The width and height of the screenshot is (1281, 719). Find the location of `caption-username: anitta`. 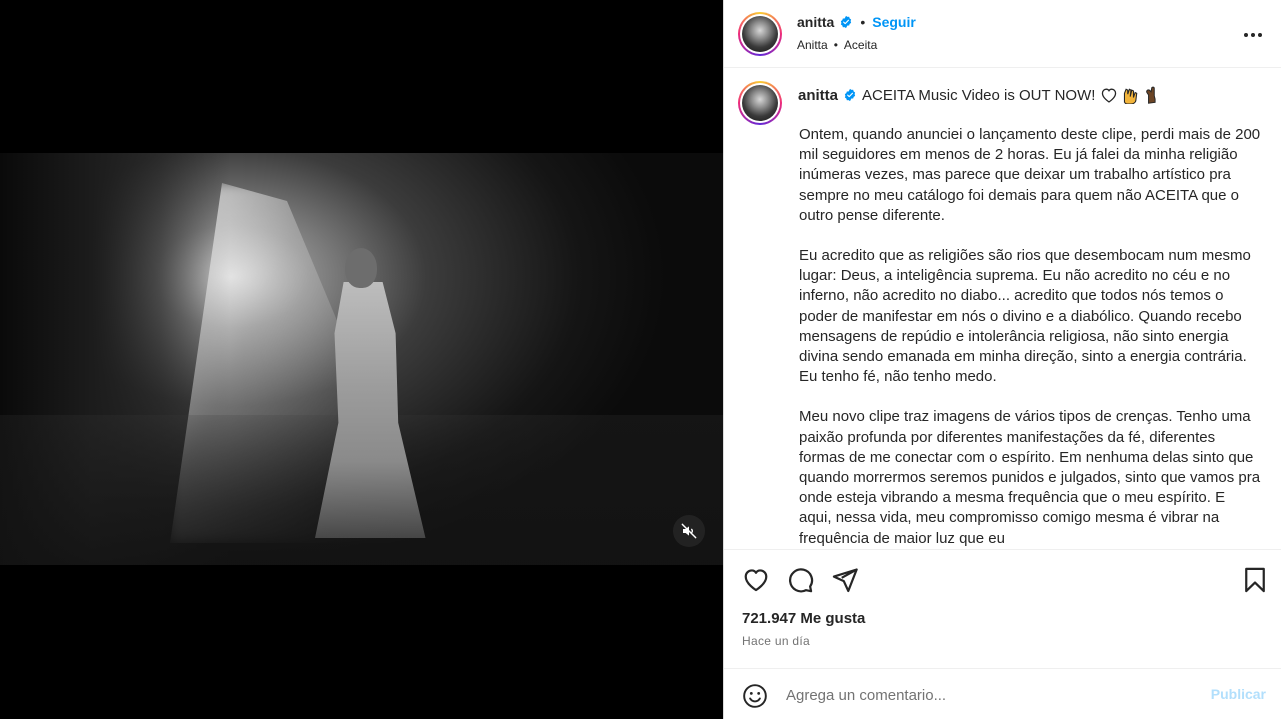

caption-username: anitta is located at coordinates (818, 95).